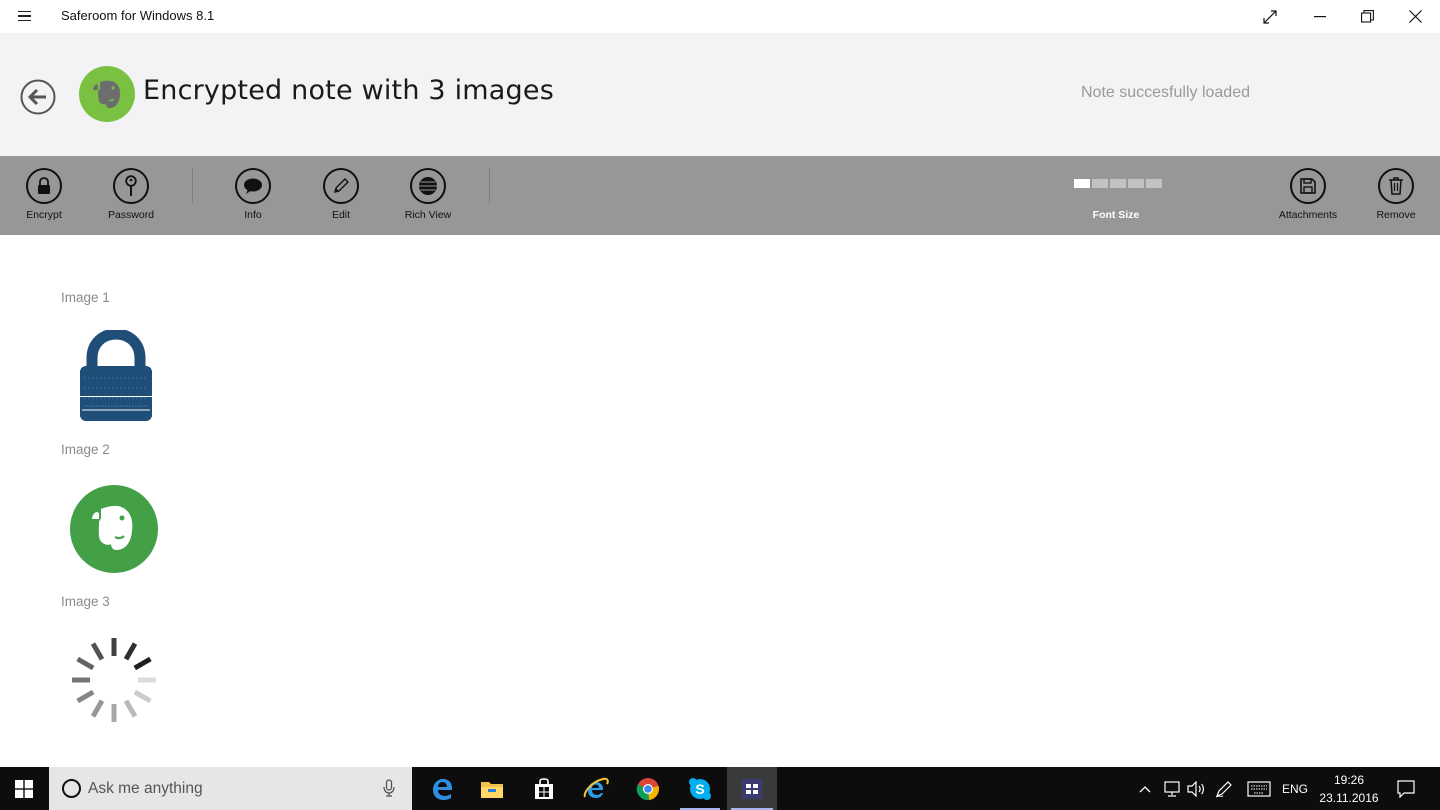  What do you see at coordinates (1165, 92) in the screenshot?
I see `status-message: Note succesfully loaded` at bounding box center [1165, 92].